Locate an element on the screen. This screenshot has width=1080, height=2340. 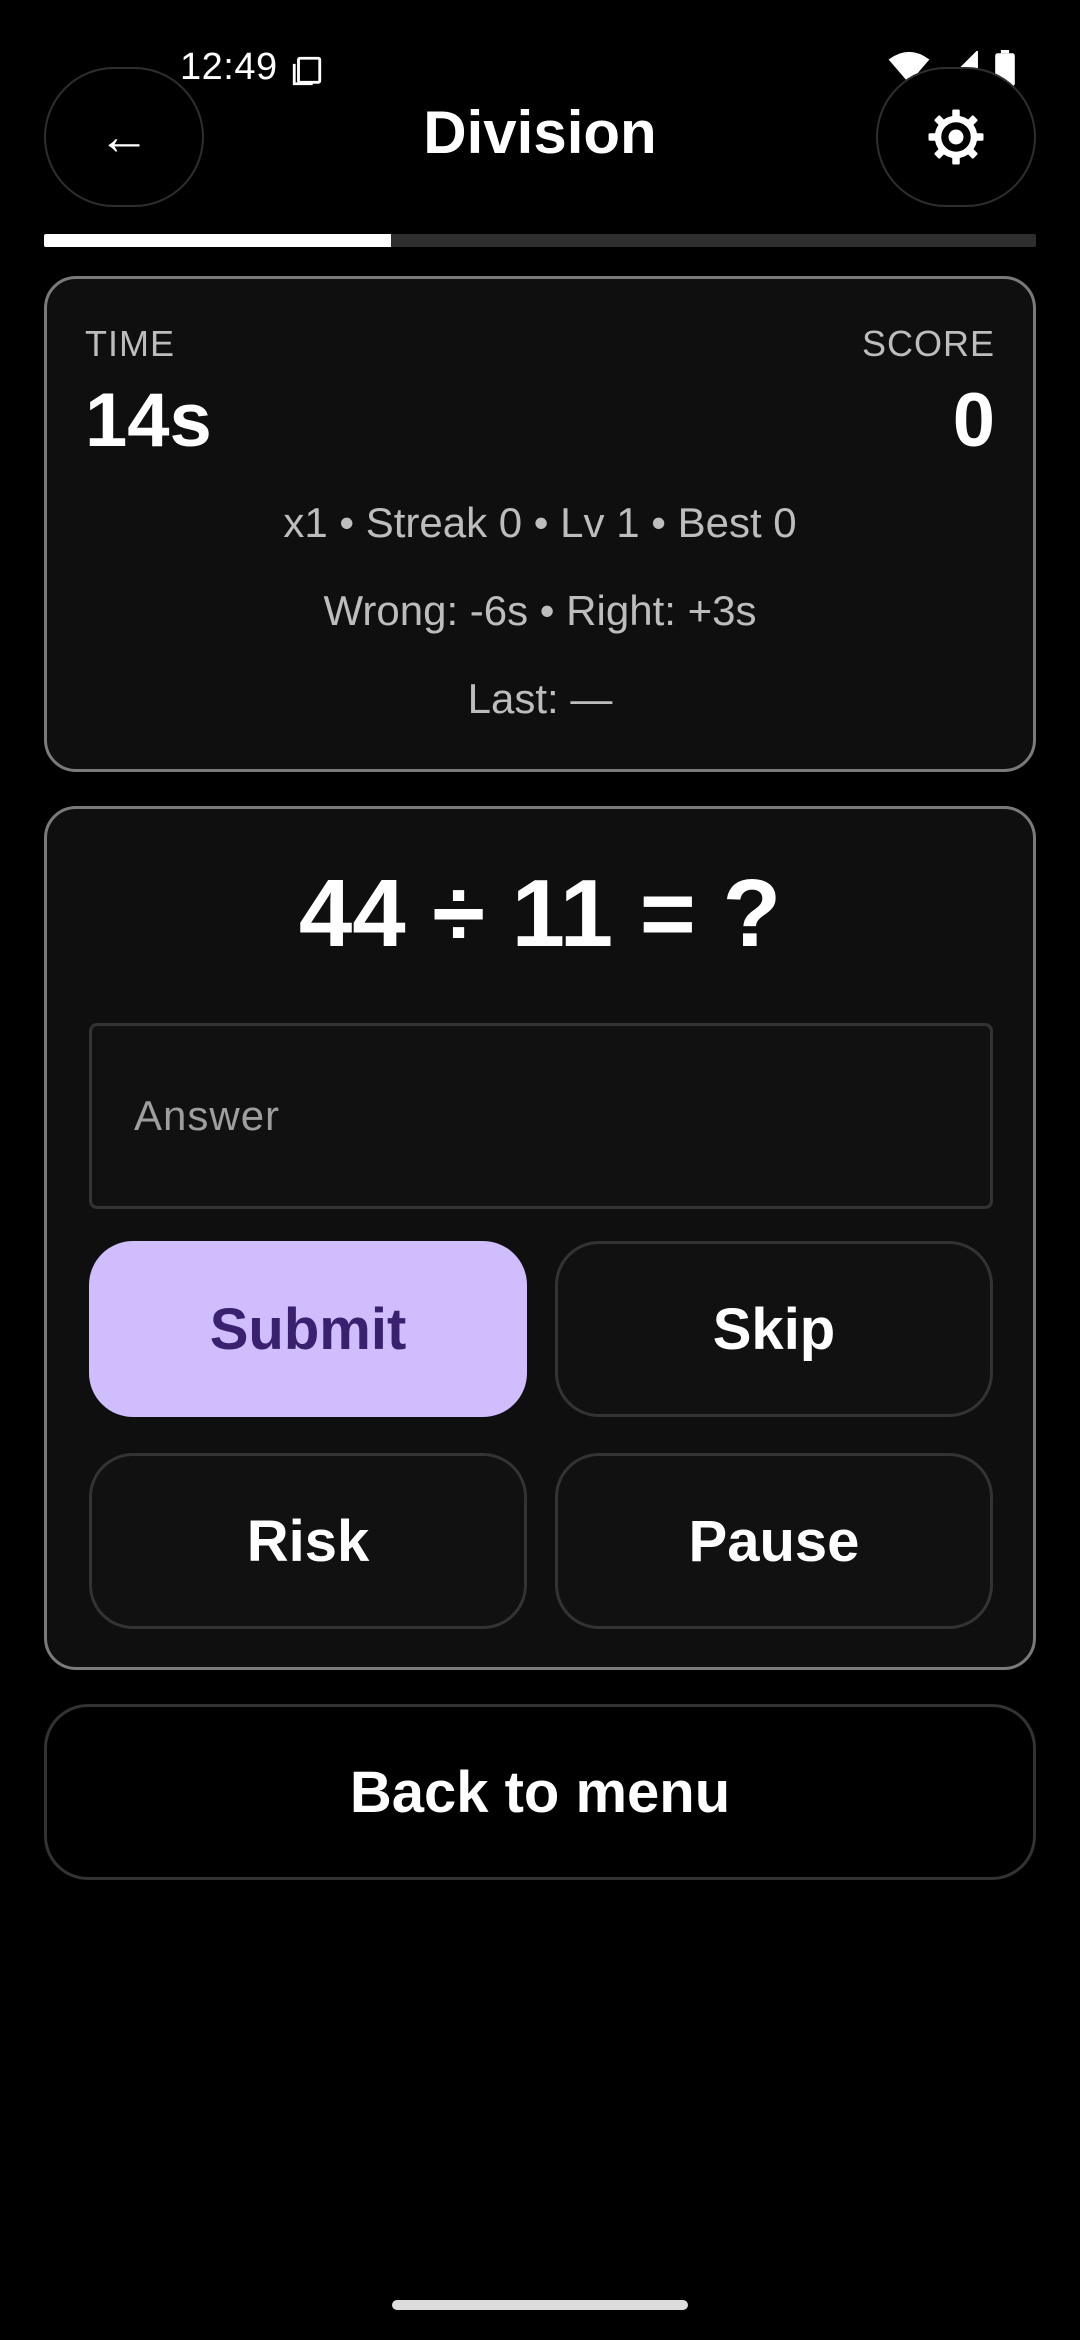
settings-button is located at coordinates (956, 137).